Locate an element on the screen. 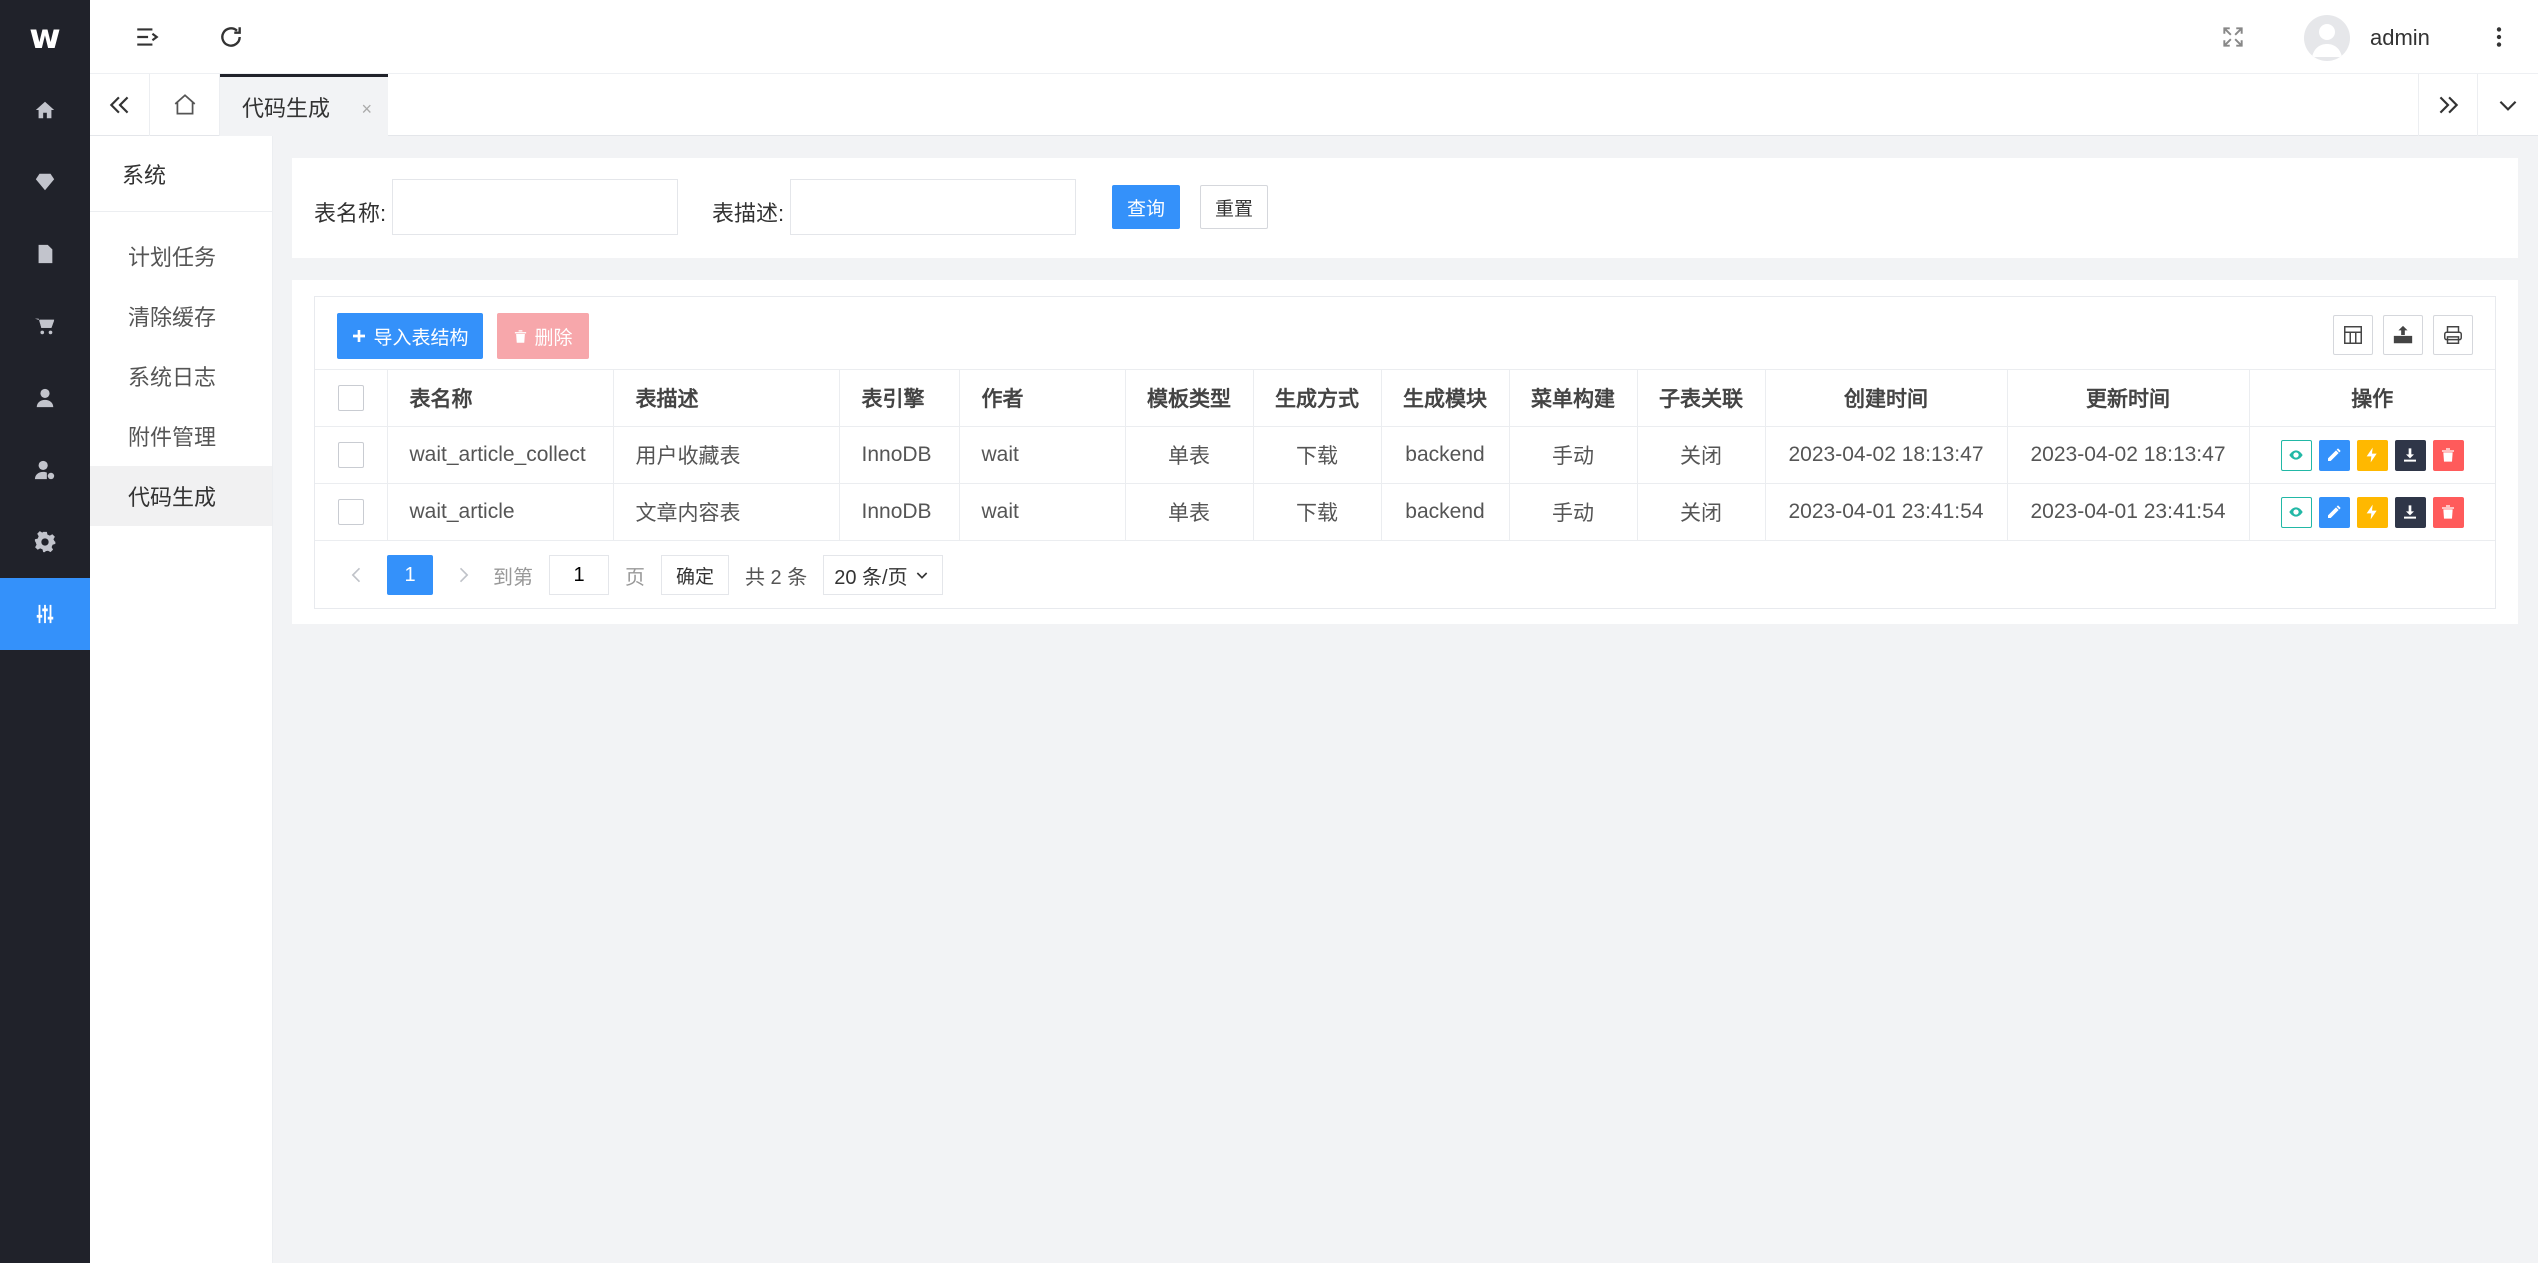  home-tab-icon is located at coordinates (185, 105).